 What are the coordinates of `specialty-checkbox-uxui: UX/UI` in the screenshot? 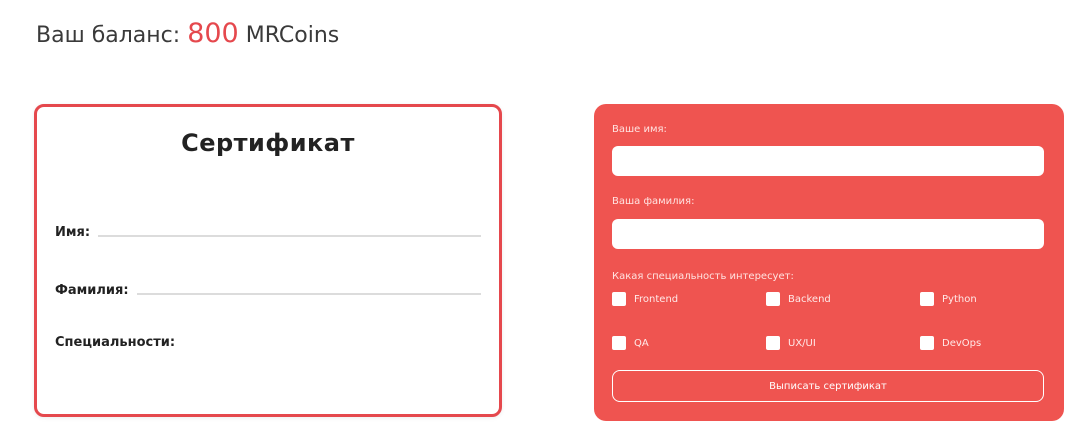 It's located at (791, 343).